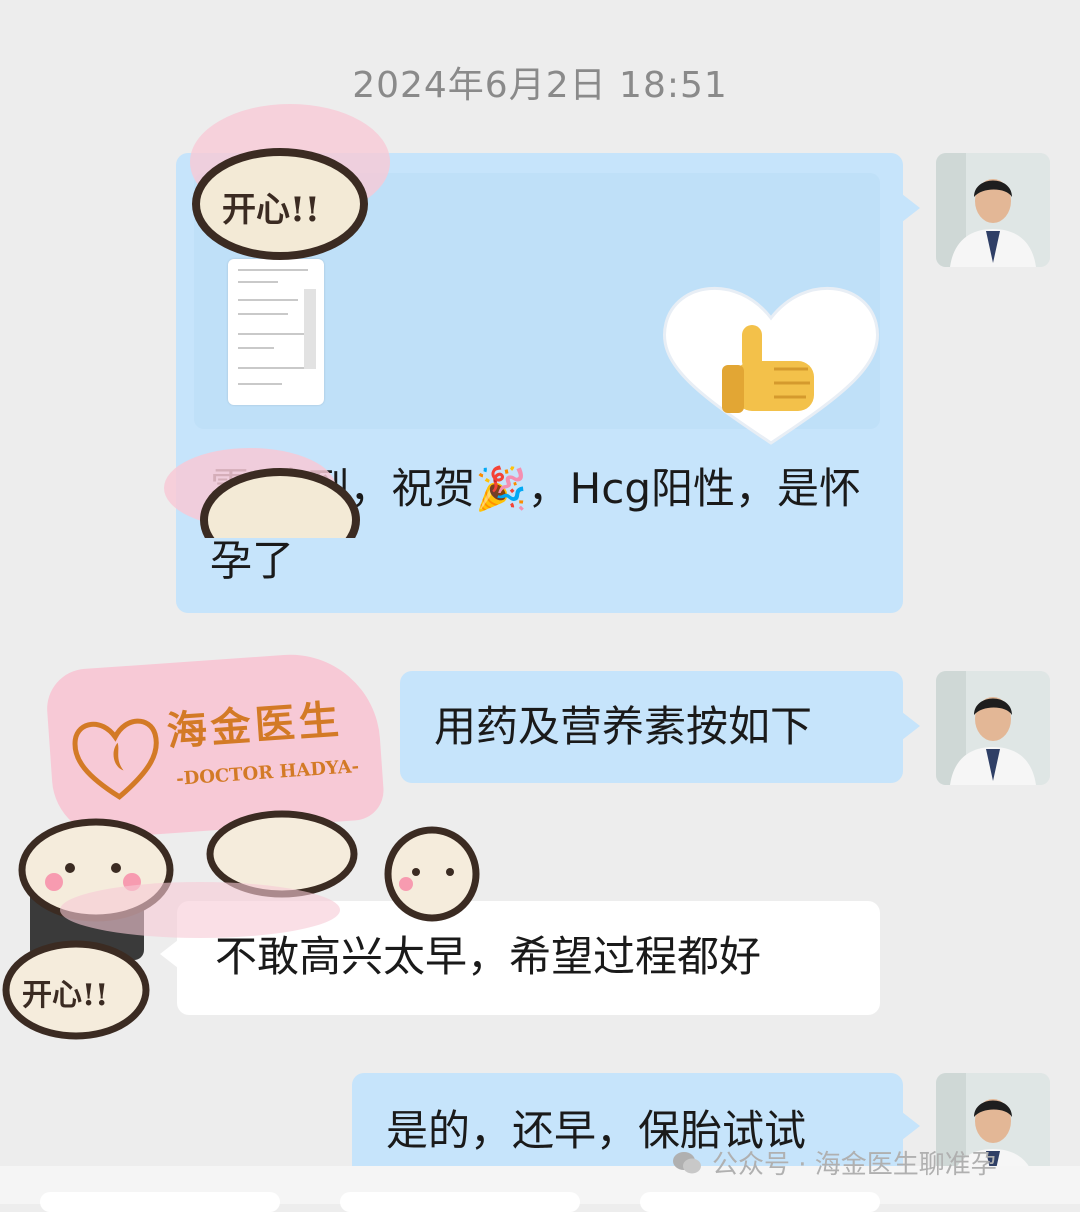  I want to click on doctor-logo-sticker: 海金医生 -DOCTOR HADYA-, so click(215, 745).